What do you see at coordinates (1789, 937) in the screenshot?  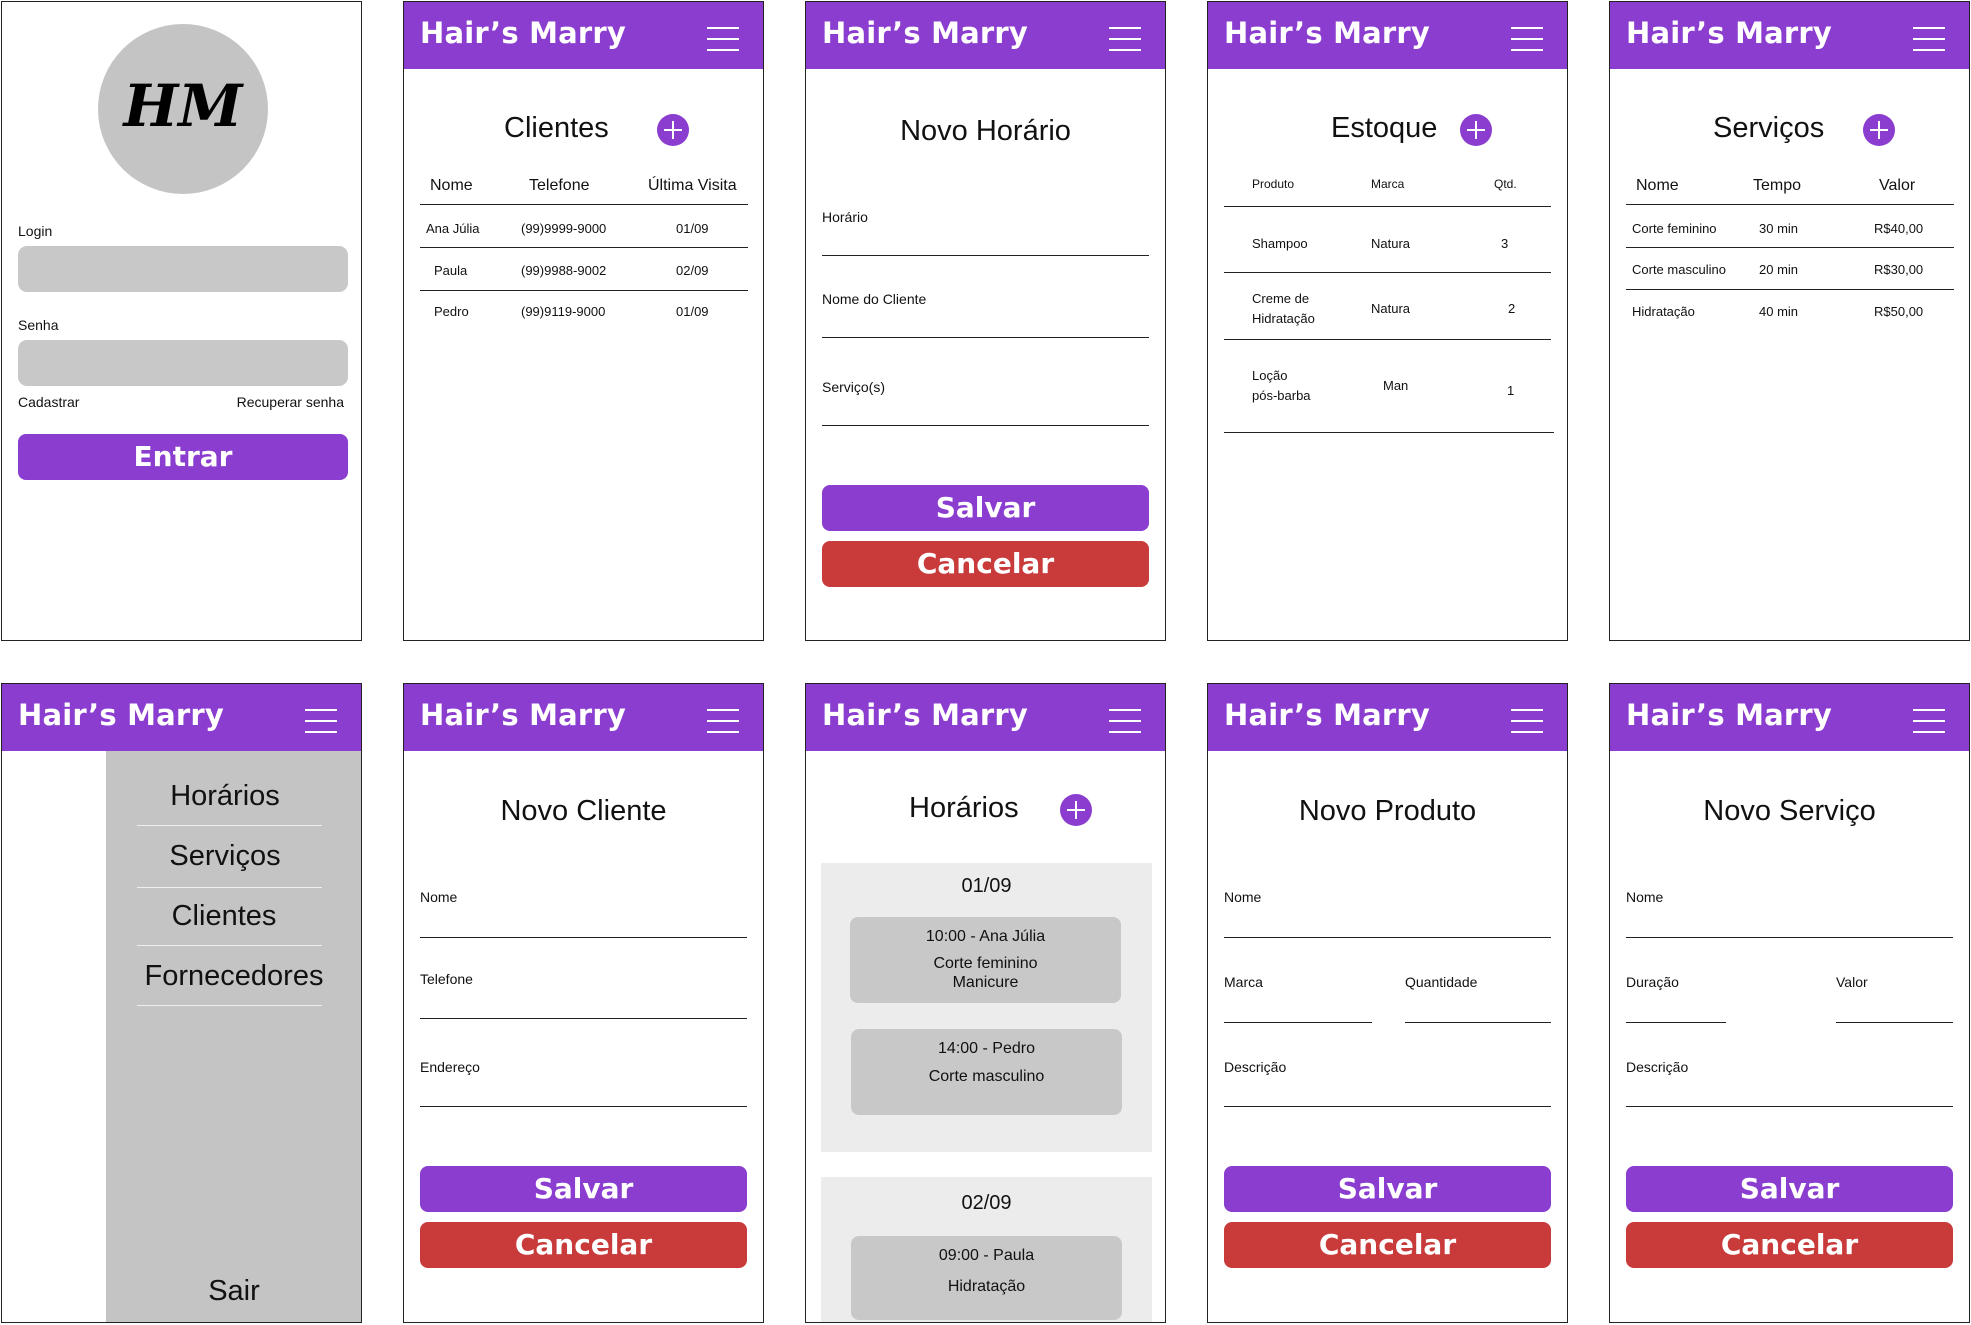 I see `service-name-input` at bounding box center [1789, 937].